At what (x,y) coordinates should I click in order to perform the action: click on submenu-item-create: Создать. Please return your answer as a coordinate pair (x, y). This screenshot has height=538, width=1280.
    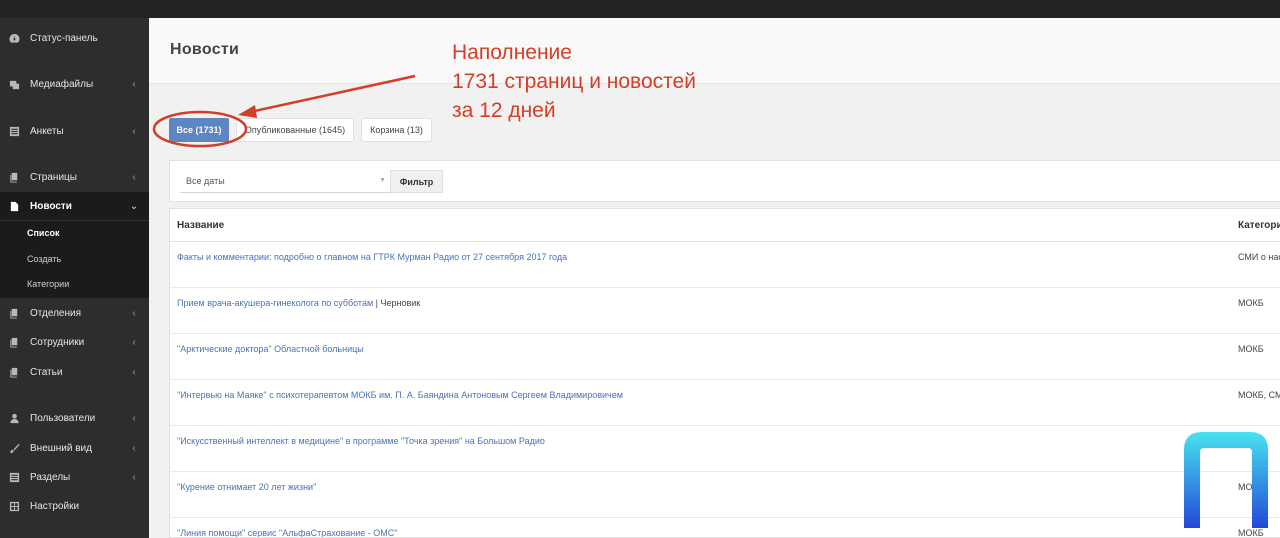
    Looking at the image, I should click on (44, 259).